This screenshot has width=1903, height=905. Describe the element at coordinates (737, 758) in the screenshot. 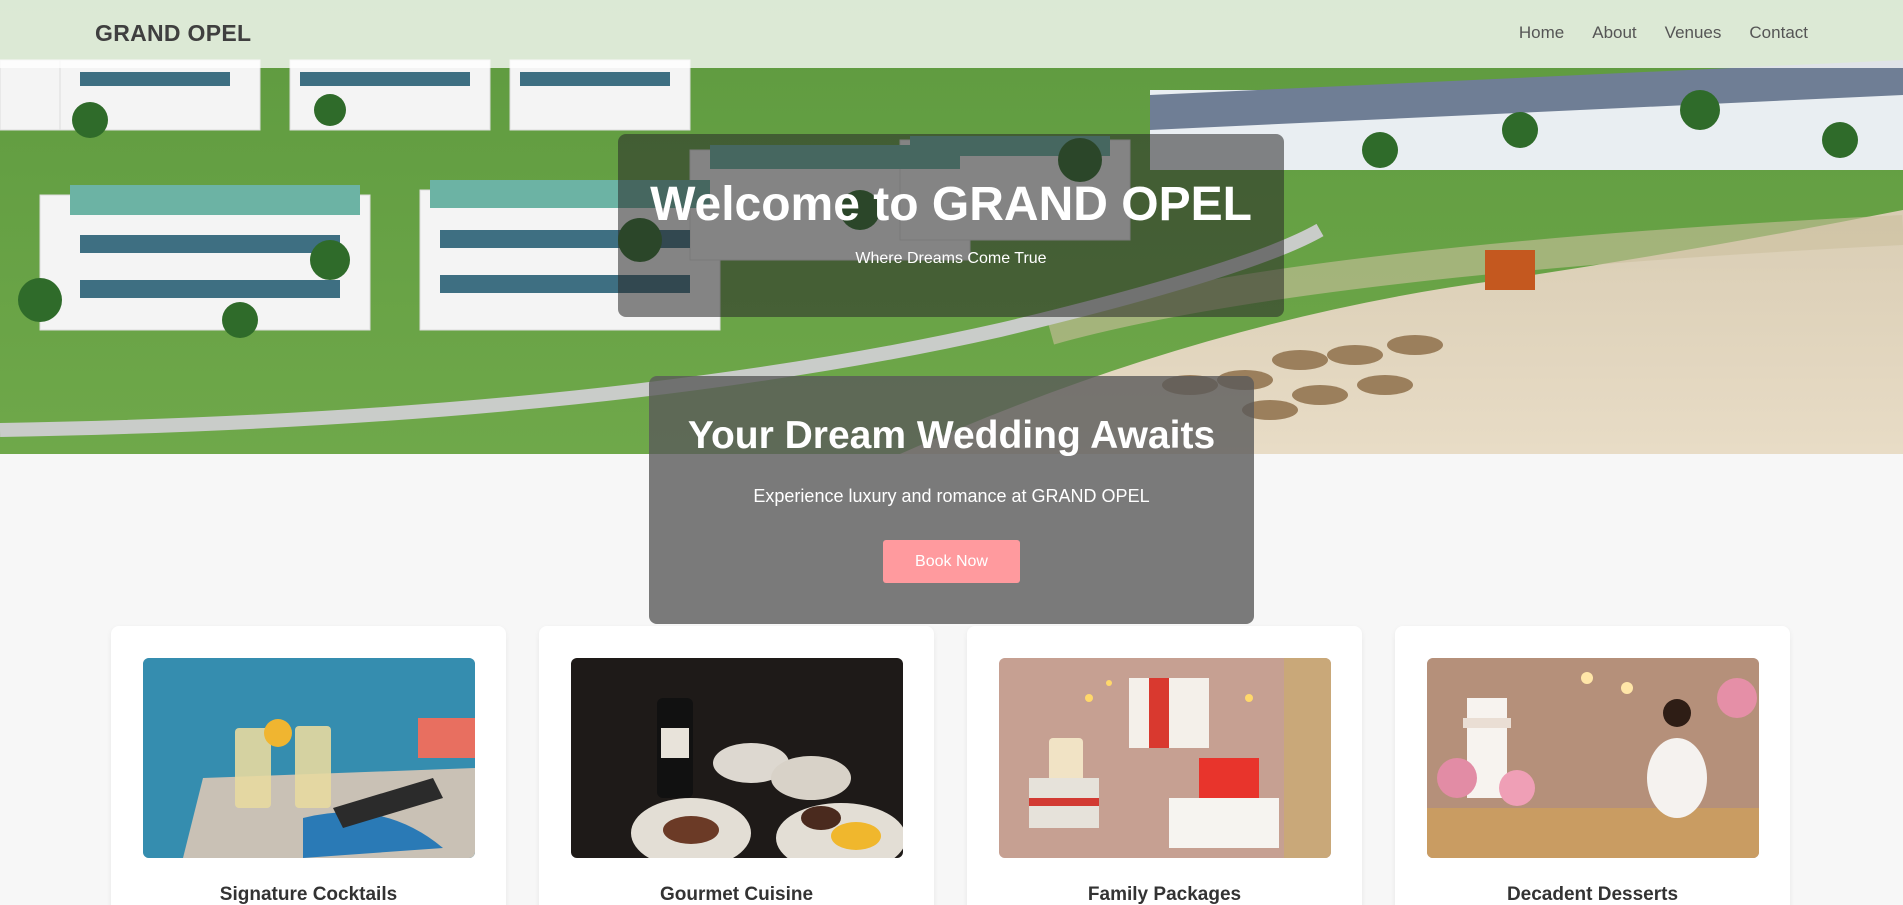

I see `cuisine-image` at that location.